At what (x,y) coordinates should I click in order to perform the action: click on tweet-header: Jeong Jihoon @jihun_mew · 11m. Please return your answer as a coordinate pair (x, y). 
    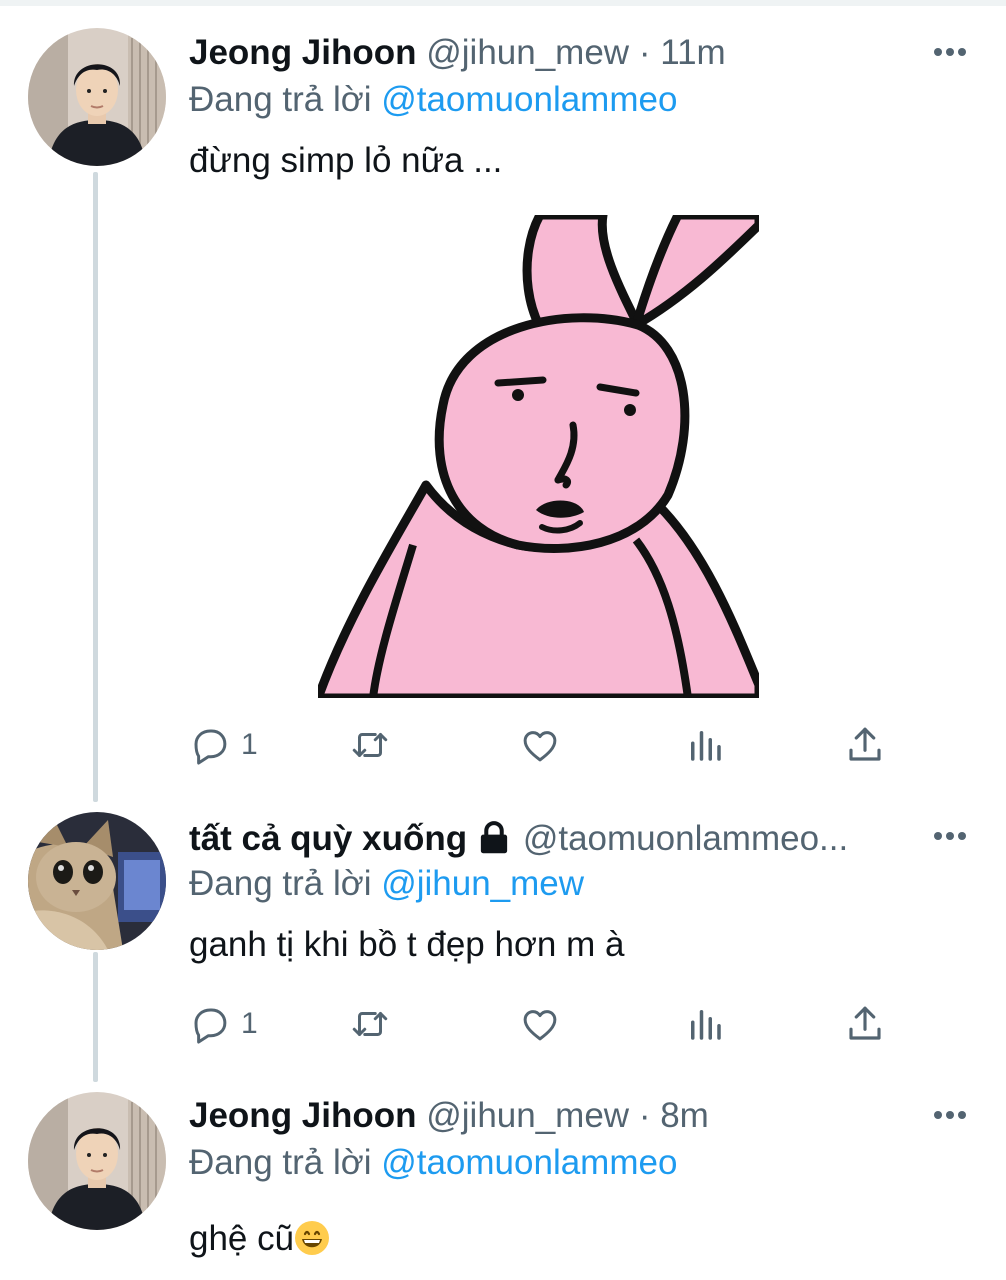
    Looking at the image, I should click on (457, 53).